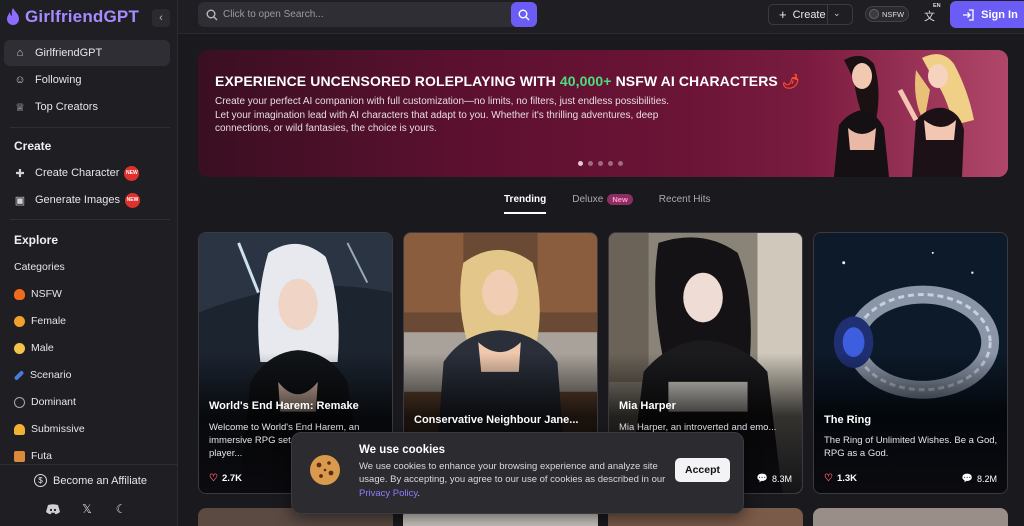 Image resolution: width=1024 pixels, height=526 pixels. Describe the element at coordinates (19, 294) in the screenshot. I see `fire-icon` at that location.